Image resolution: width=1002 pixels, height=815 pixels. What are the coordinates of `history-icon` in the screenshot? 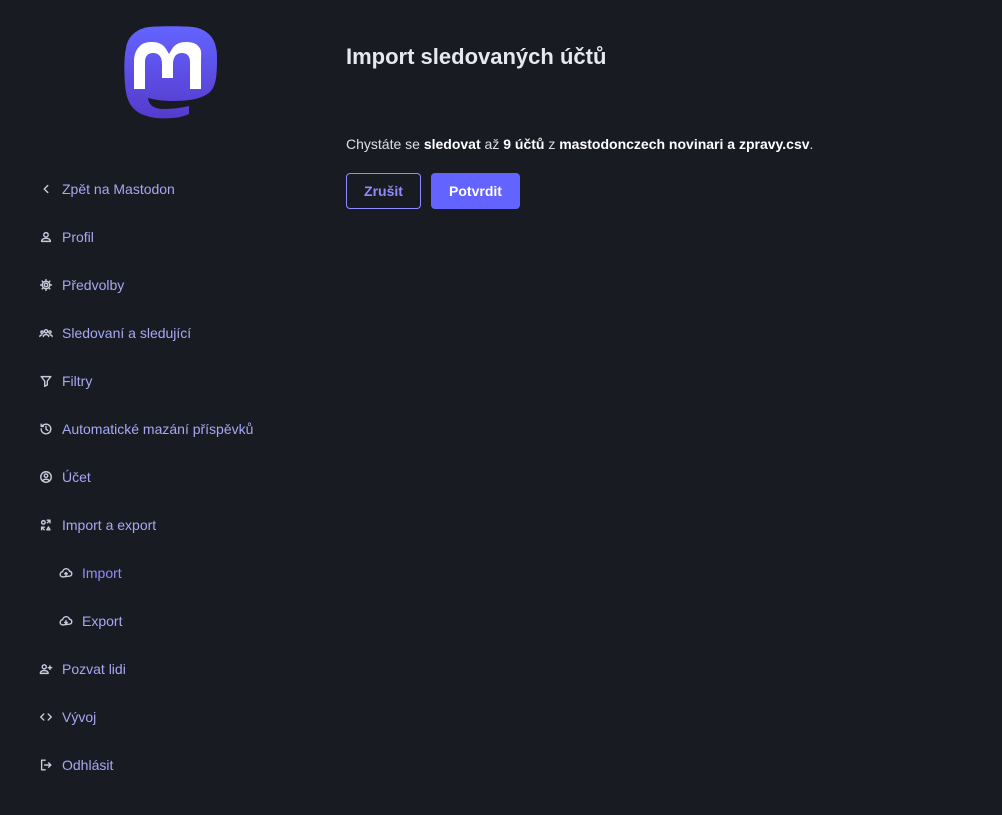 It's located at (46, 429).